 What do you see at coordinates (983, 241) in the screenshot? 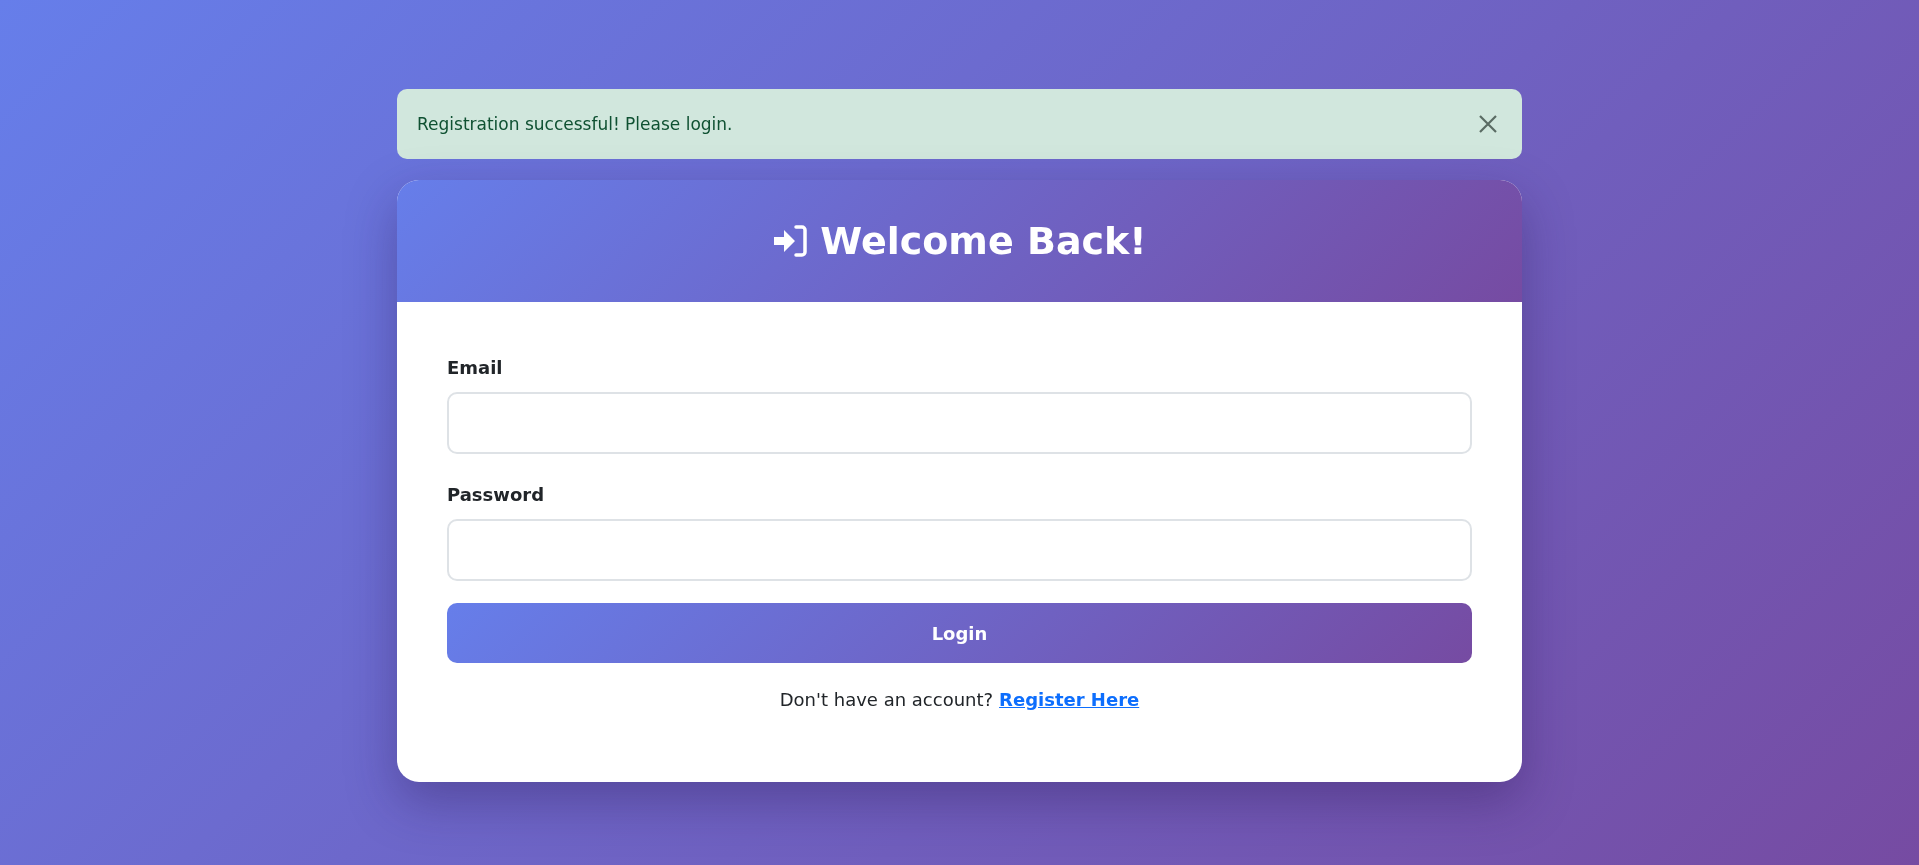
I see `card-title: Welcome Back!` at bounding box center [983, 241].